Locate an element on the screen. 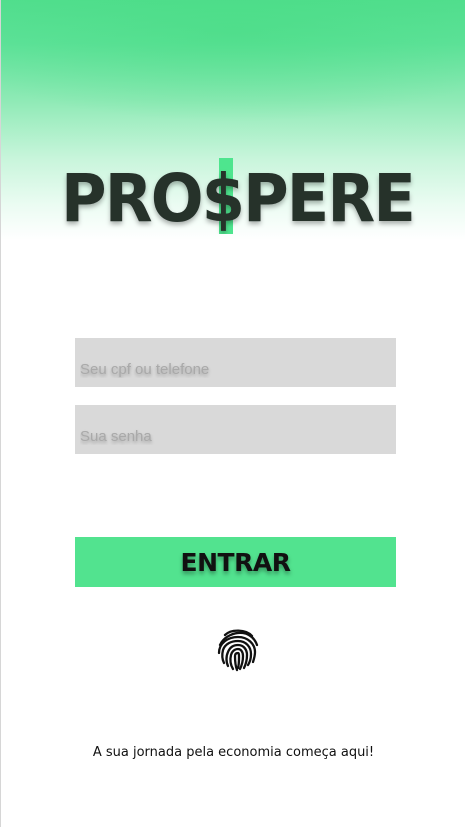 This screenshot has height=827, width=465. svg-text: PRO$PERE is located at coordinates (237, 197).